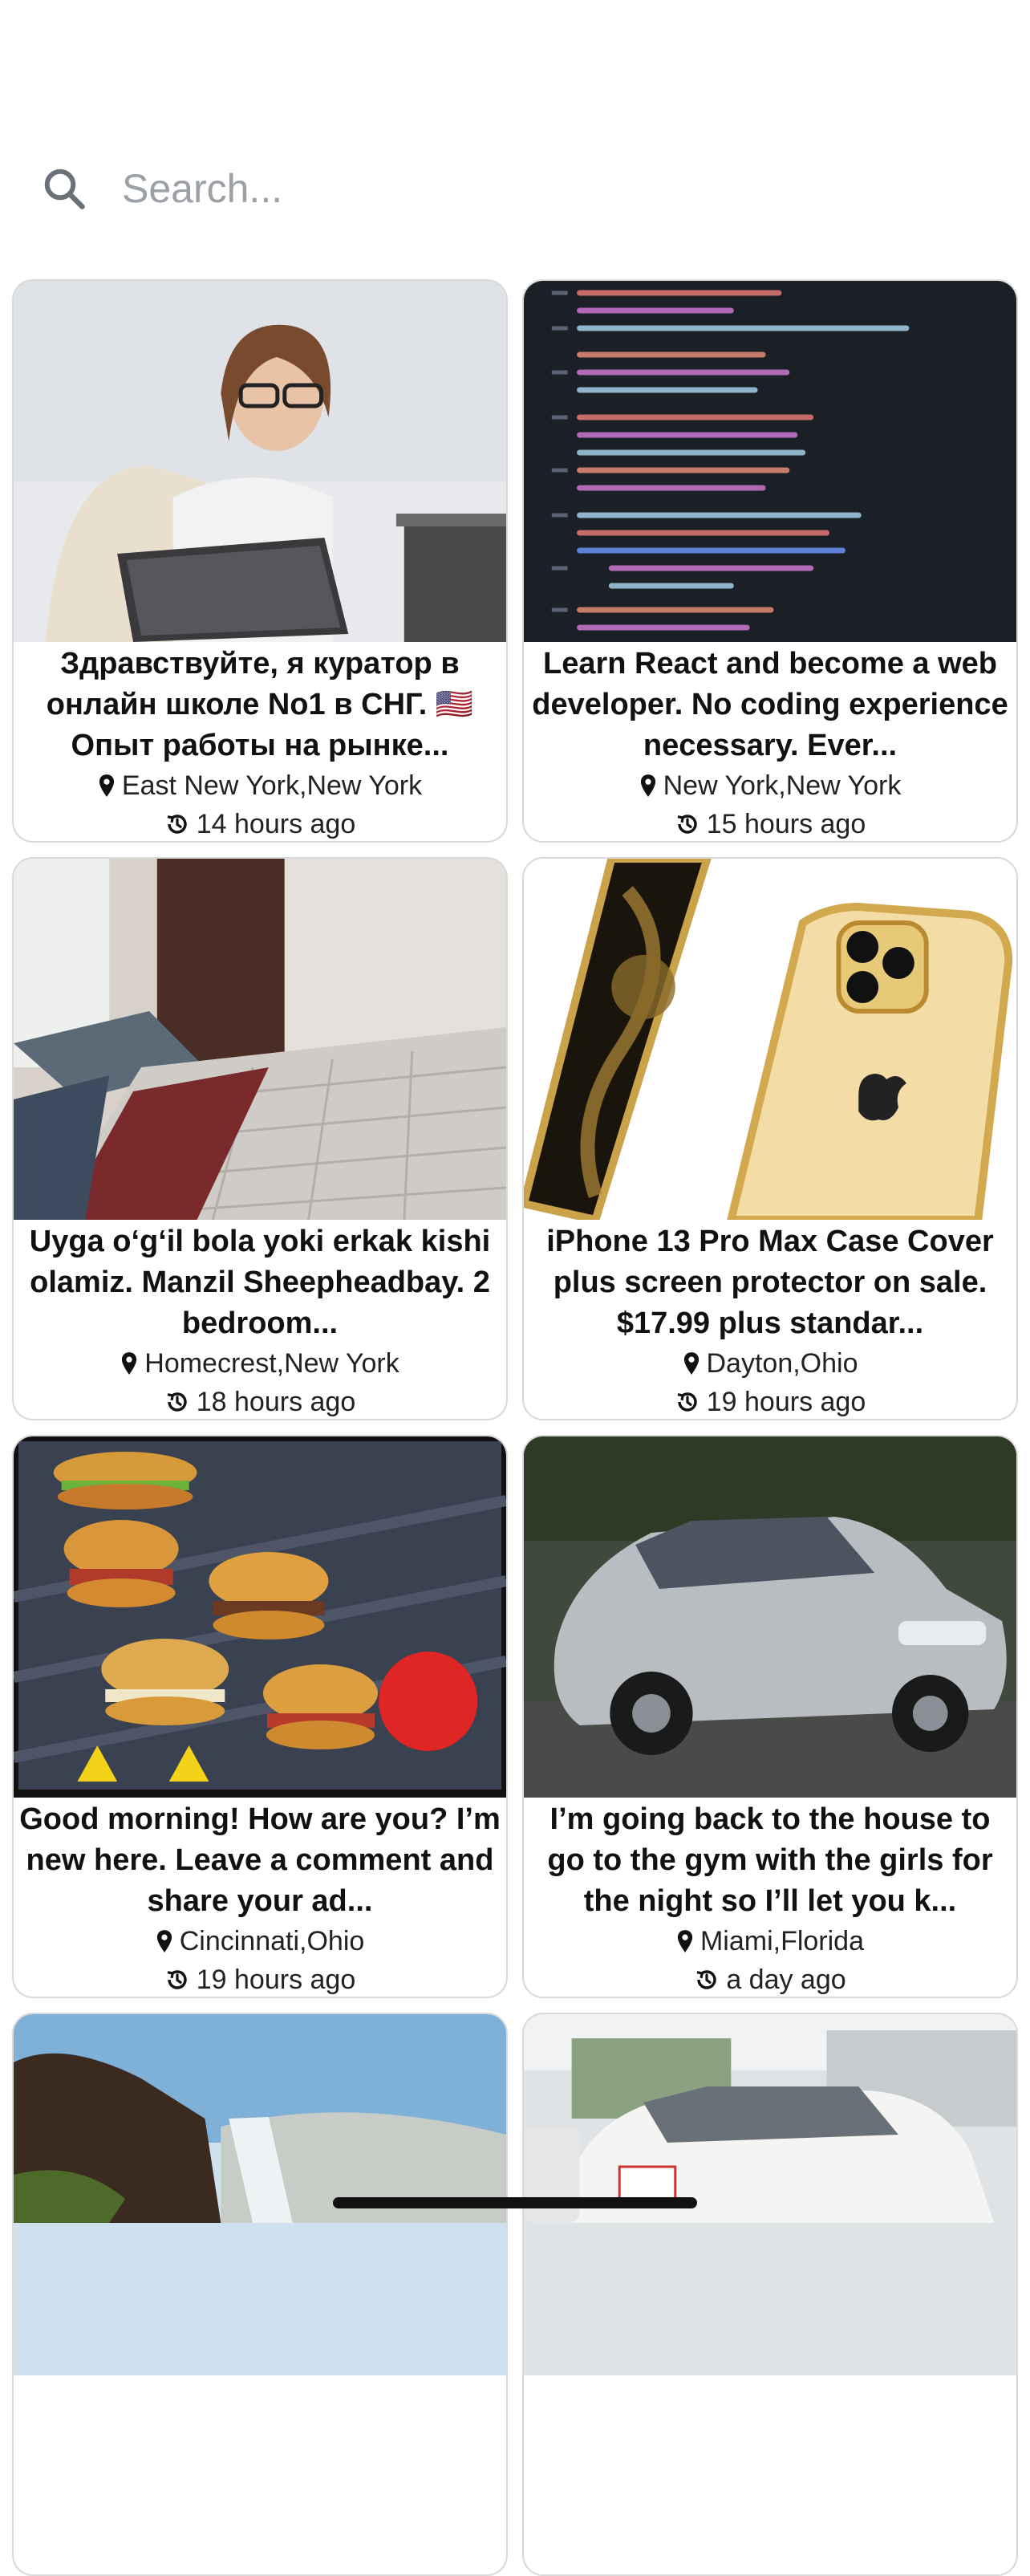 The image size is (1030, 2576). I want to click on listing-location-text: Miami,Florida, so click(783, 1941).